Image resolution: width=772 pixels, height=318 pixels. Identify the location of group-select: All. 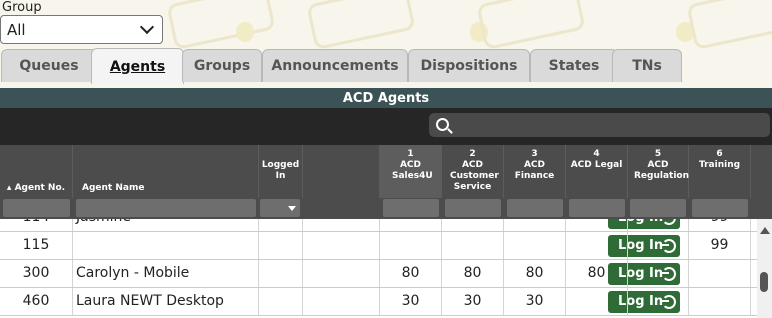
(81, 29).